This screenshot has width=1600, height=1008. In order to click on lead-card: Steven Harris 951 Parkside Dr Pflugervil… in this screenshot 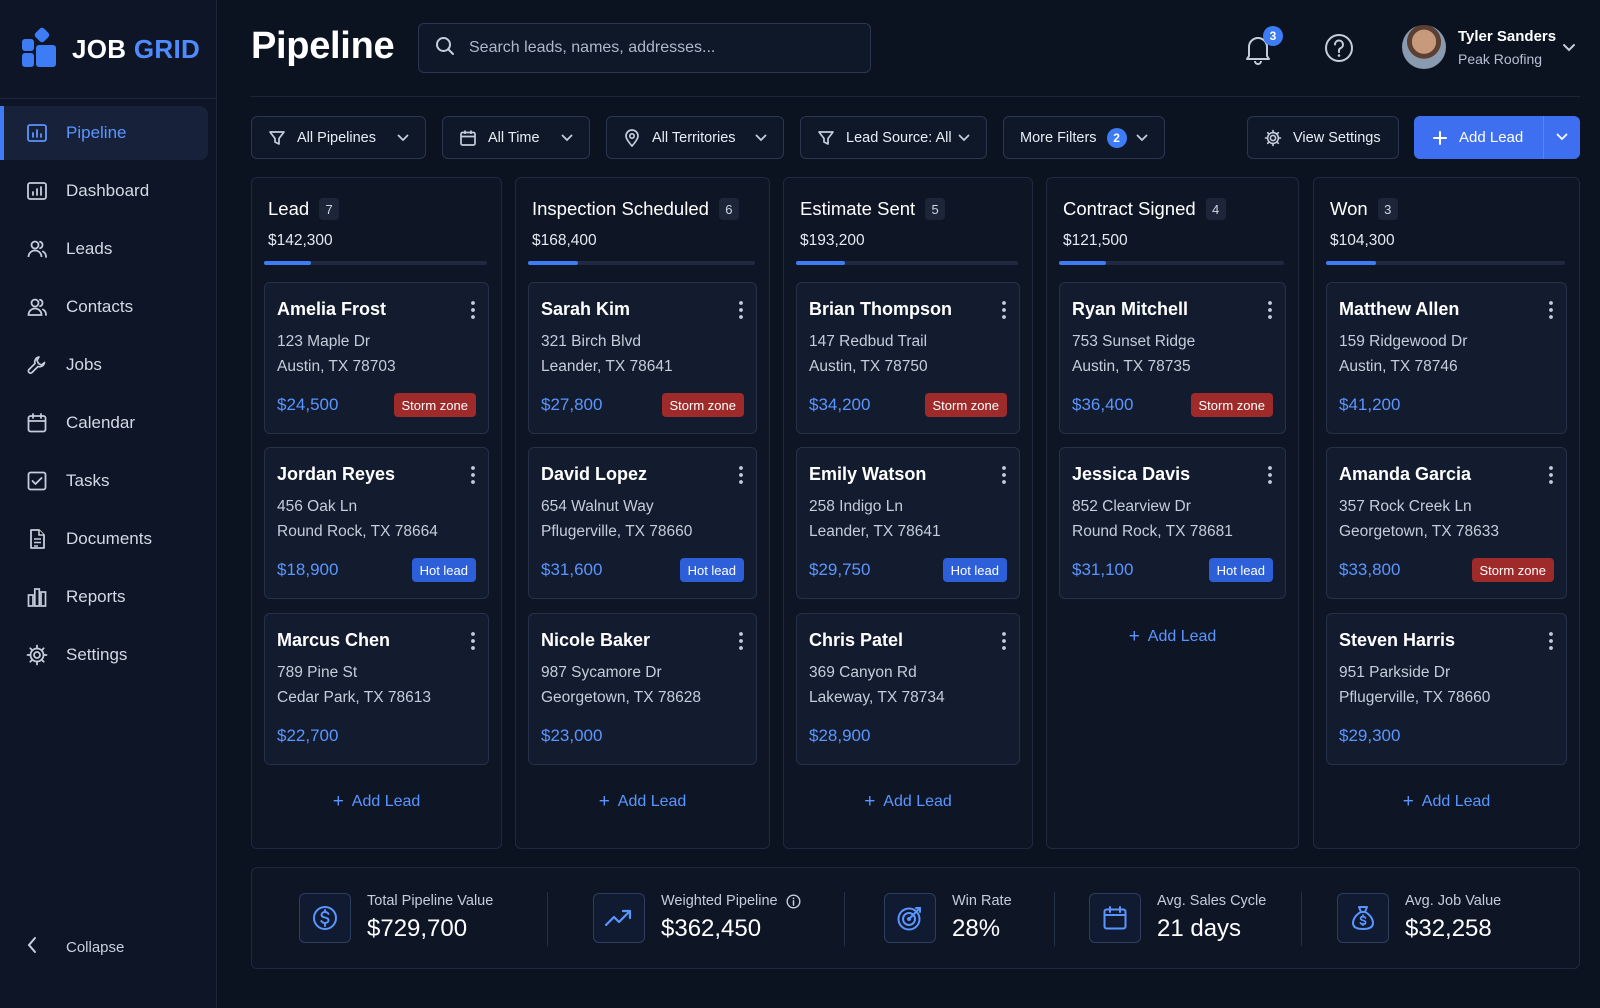, I will do `click(1446, 689)`.